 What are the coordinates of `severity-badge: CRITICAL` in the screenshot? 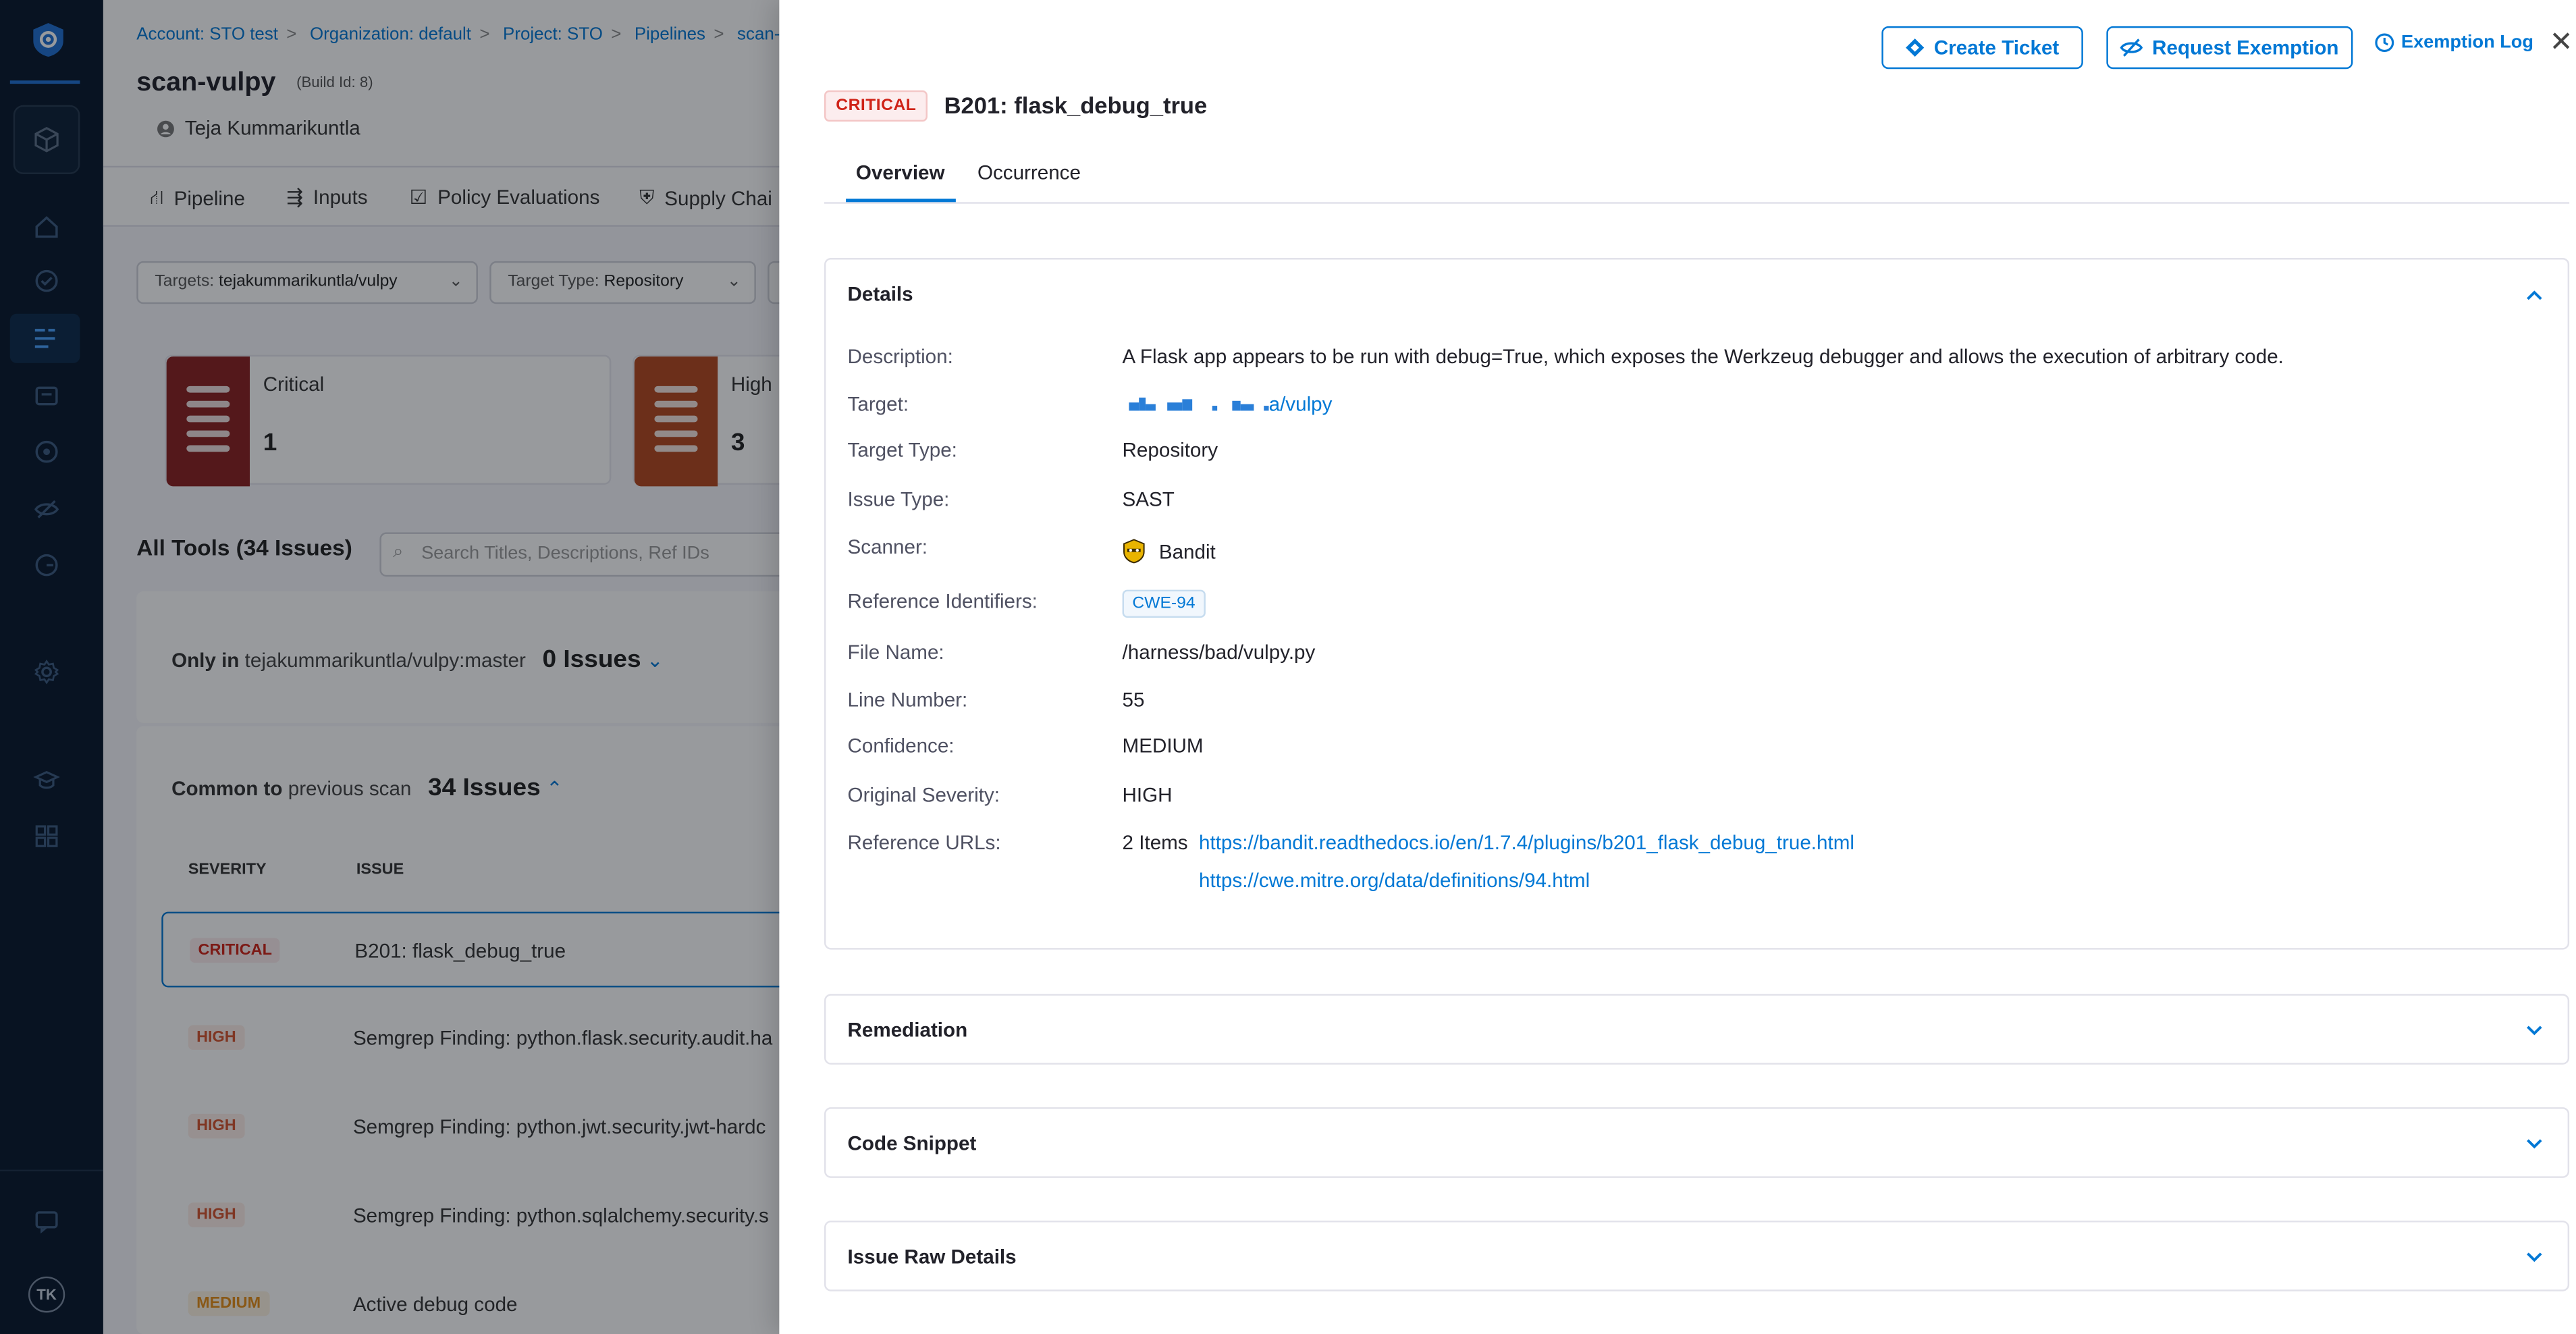 It's located at (876, 106).